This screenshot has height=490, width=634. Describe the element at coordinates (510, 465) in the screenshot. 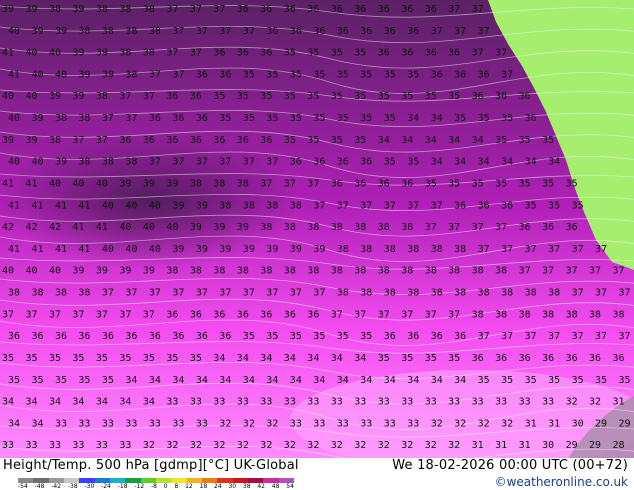

I see `valid-time: We 18-02-2026 00:00 UTC (00+72)` at that location.